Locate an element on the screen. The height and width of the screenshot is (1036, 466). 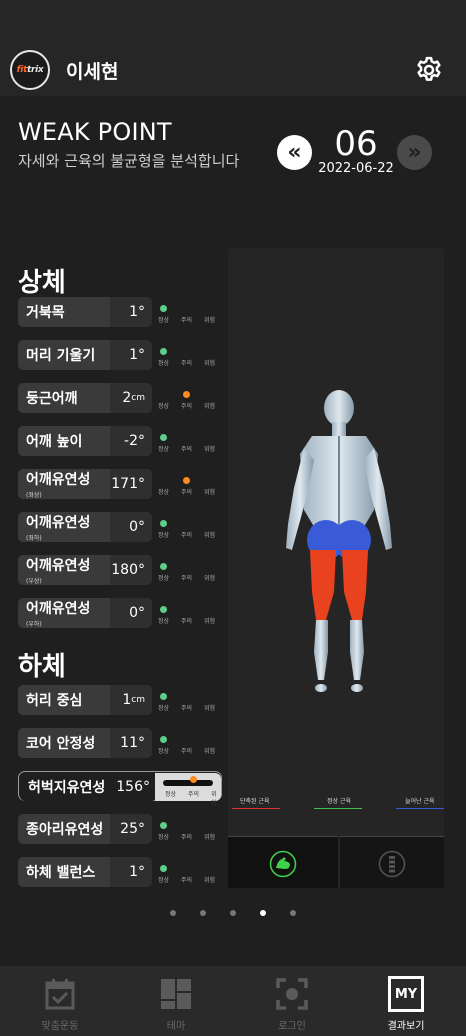
measurement-row: 어깨유연성 (우상) 180° 정상 주의 위험 is located at coordinates (120, 570).